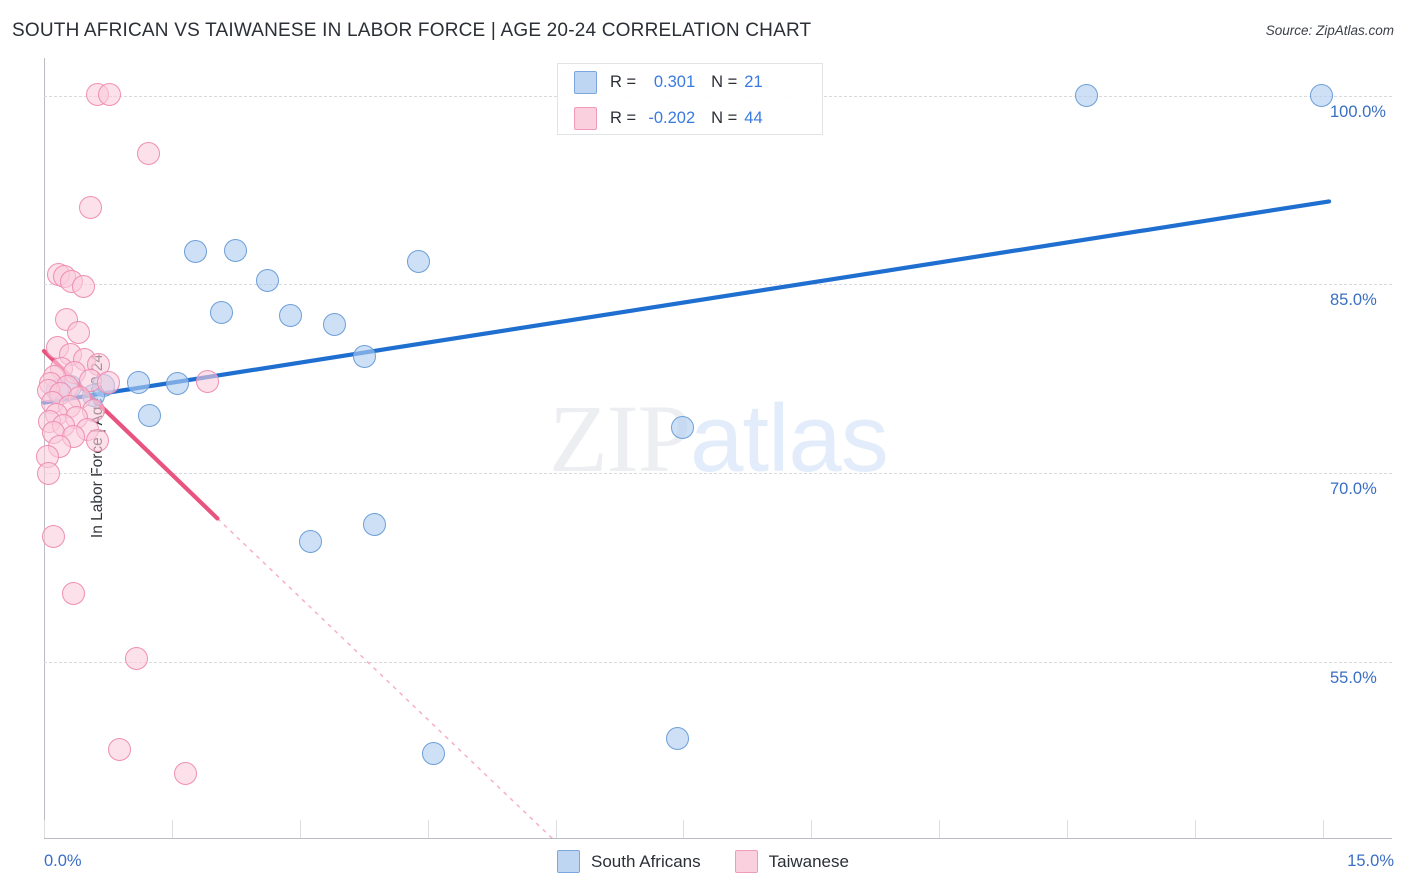 Image resolution: width=1406 pixels, height=892 pixels. I want to click on r-value: 0.301, so click(674, 81).